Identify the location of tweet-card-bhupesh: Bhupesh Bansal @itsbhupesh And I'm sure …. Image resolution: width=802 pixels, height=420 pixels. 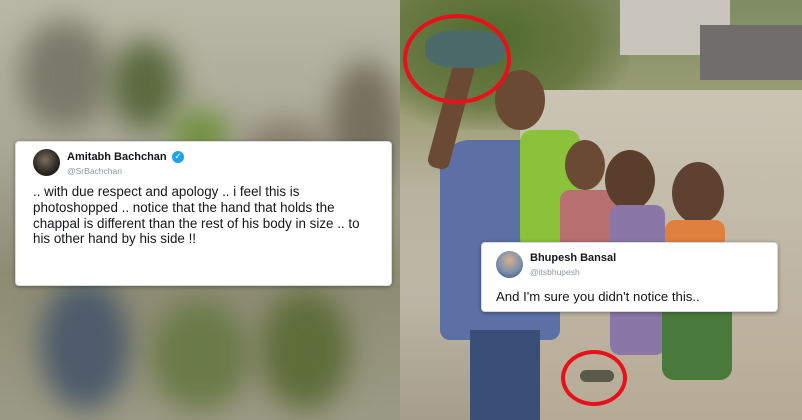
(629, 277).